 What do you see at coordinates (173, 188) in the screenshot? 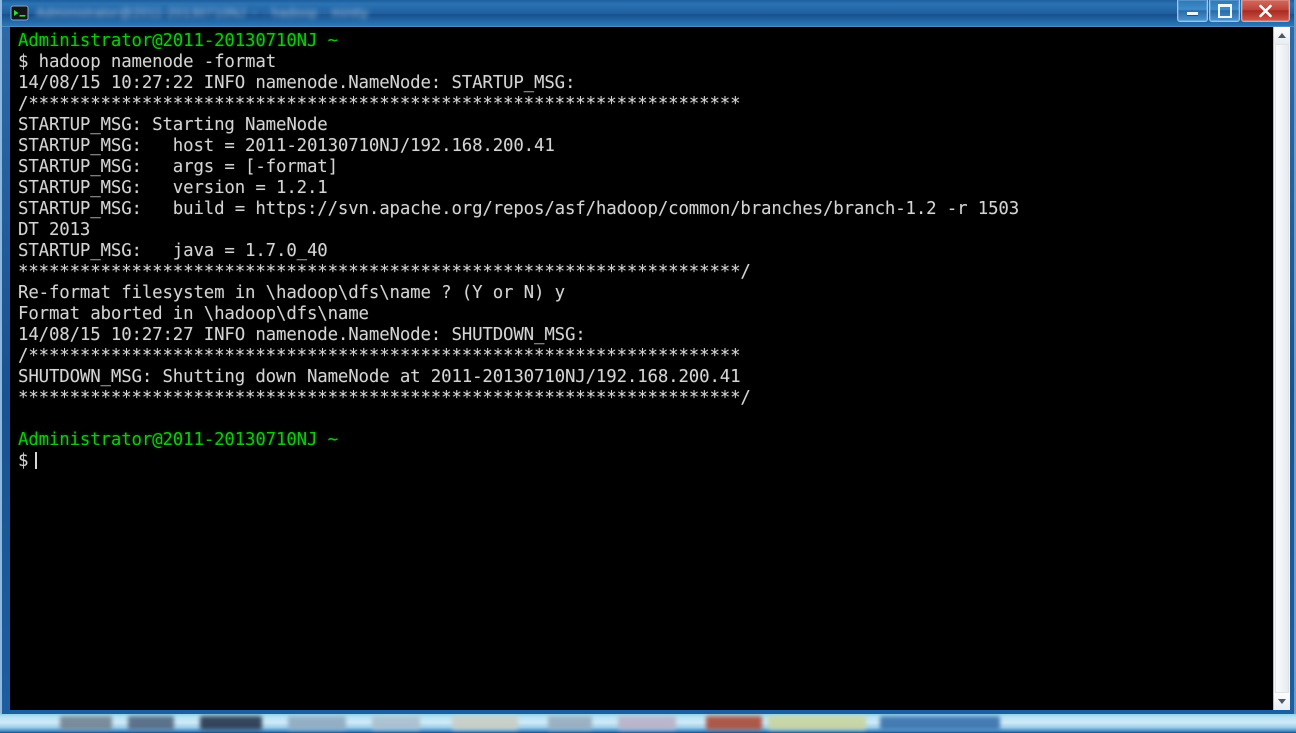
I see `output-line: STARTUP_MSG: version = 1.2.1` at bounding box center [173, 188].